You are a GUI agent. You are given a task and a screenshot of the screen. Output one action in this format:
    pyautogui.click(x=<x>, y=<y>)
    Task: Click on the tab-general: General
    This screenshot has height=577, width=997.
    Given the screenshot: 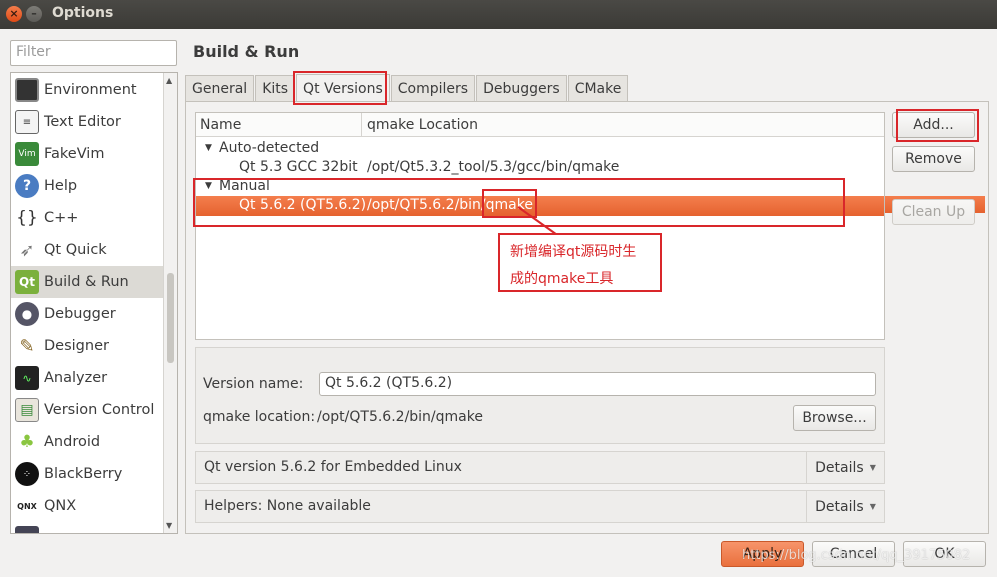 What is the action you would take?
    pyautogui.click(x=220, y=88)
    